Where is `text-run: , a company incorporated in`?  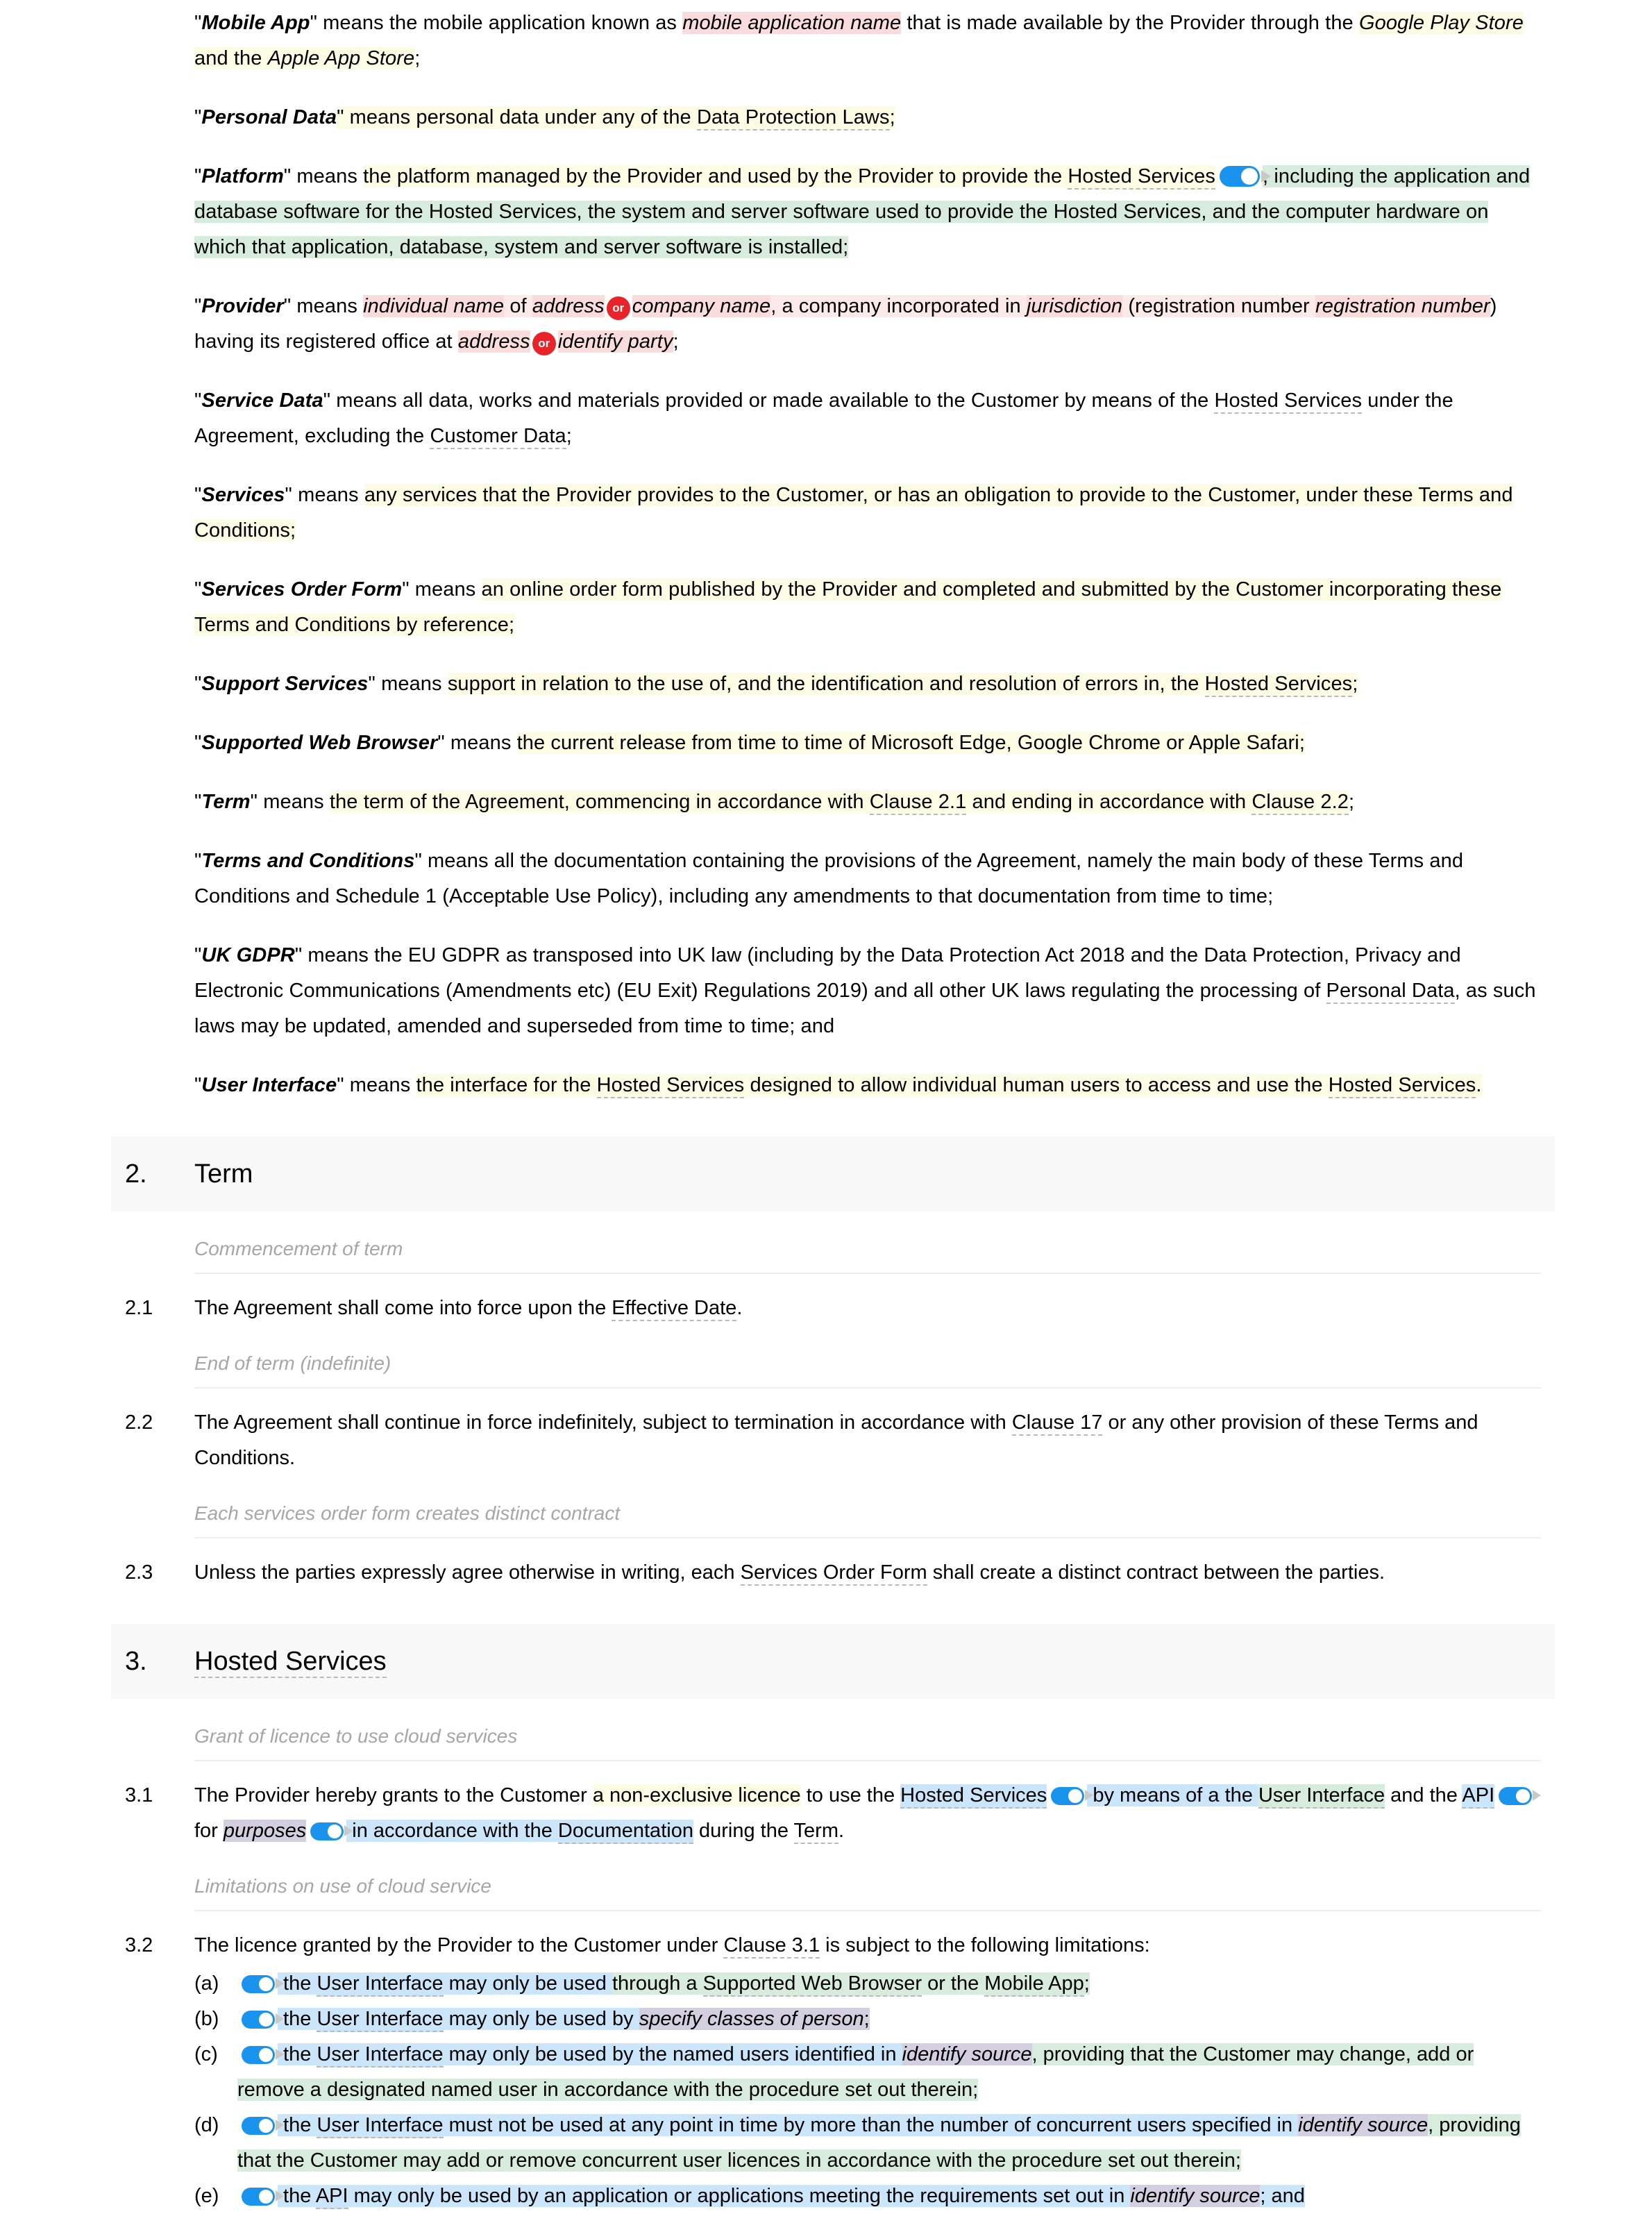 text-run: , a company incorporated in is located at coordinates (898, 306).